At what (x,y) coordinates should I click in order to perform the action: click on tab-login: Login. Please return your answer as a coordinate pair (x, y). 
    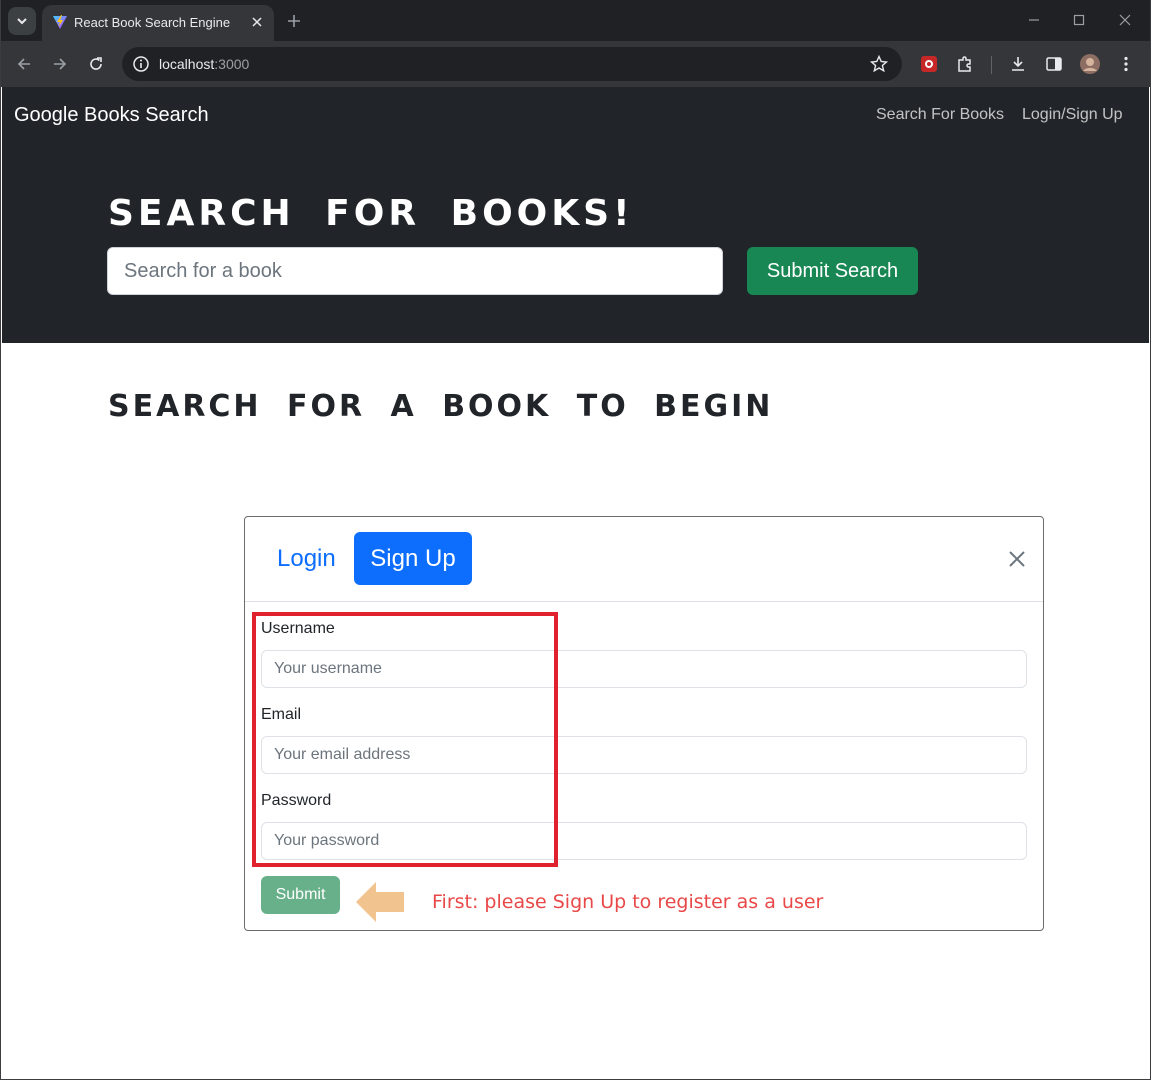
    Looking at the image, I should click on (306, 558).